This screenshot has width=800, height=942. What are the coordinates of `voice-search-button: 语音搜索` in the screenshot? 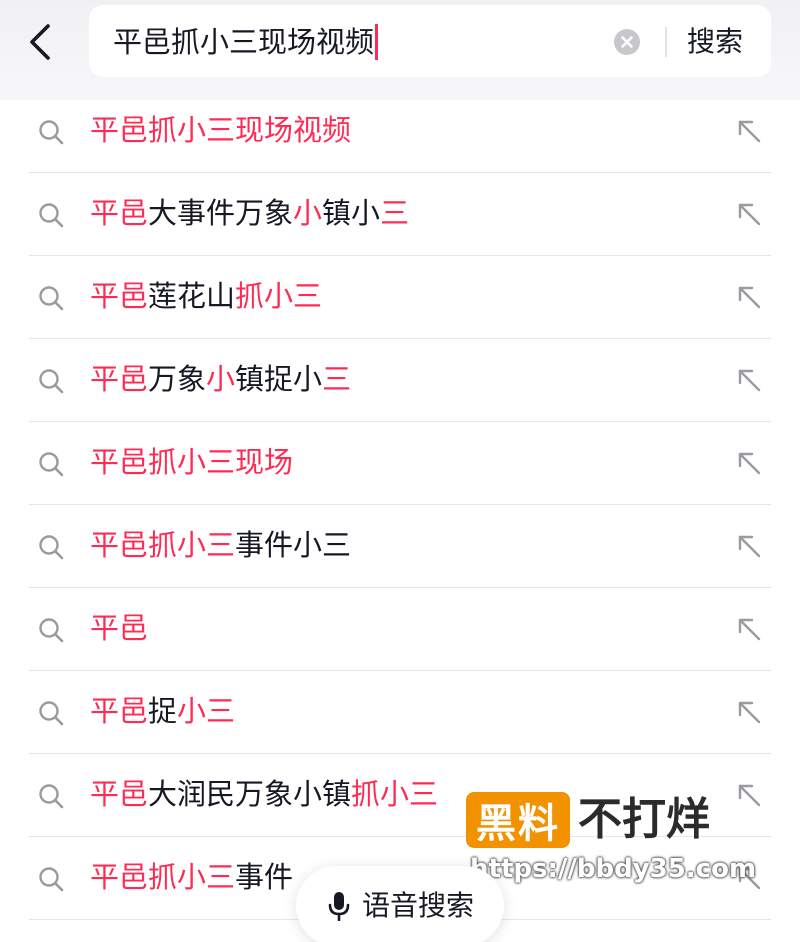 It's located at (400, 904).